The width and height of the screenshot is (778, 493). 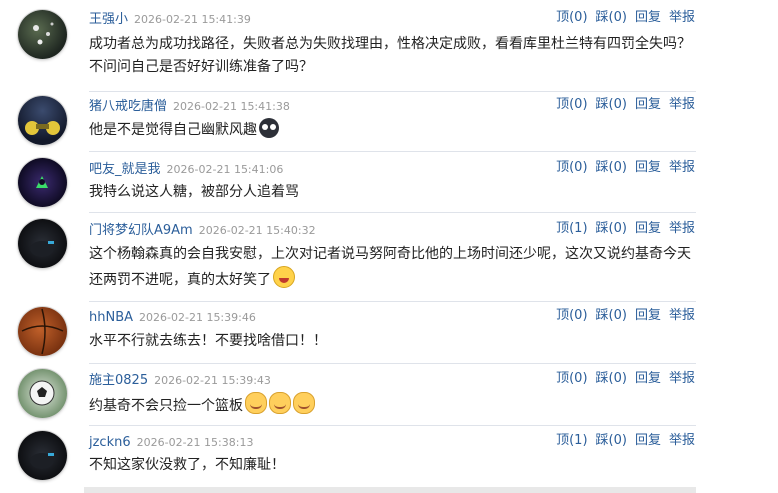 What do you see at coordinates (394, 341) in the screenshot?
I see `comment-text: 水平不行就去练去！不要找啥借口！！` at bounding box center [394, 341].